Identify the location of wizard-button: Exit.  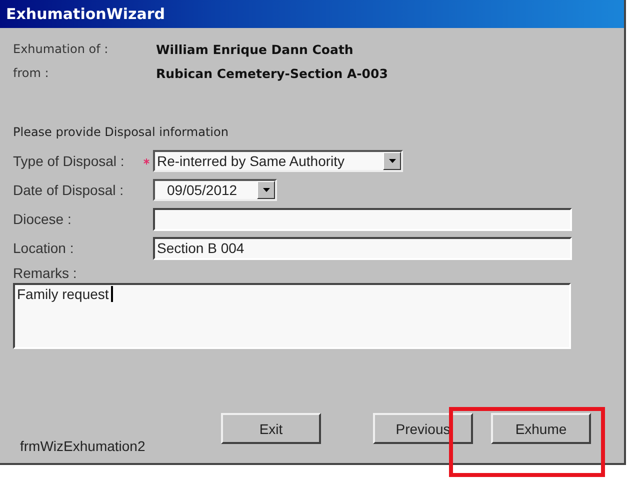
(271, 428).